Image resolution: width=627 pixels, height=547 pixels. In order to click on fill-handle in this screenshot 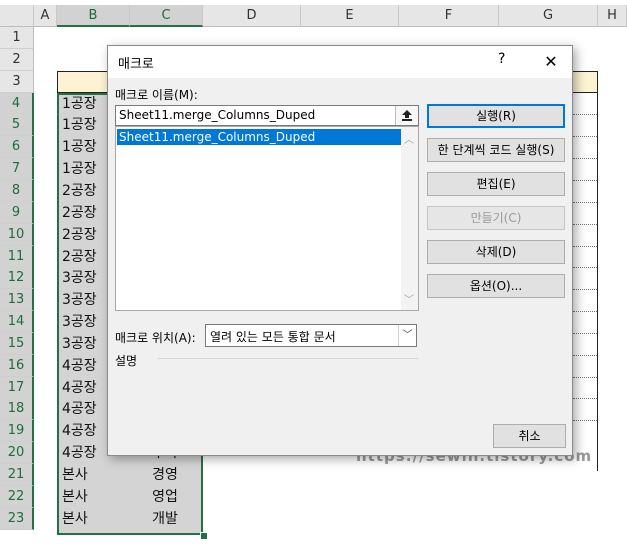, I will do `click(204, 536)`.